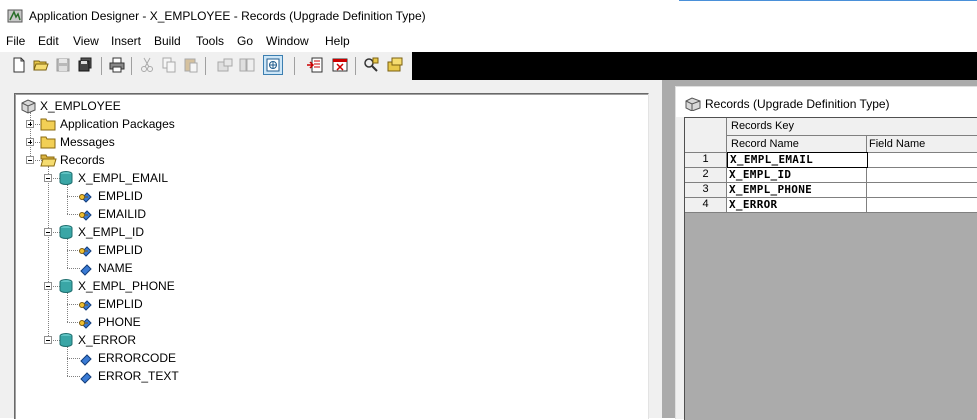 The width and height of the screenshot is (977, 420). What do you see at coordinates (694, 66) in the screenshot?
I see `toolbar-empty-area` at bounding box center [694, 66].